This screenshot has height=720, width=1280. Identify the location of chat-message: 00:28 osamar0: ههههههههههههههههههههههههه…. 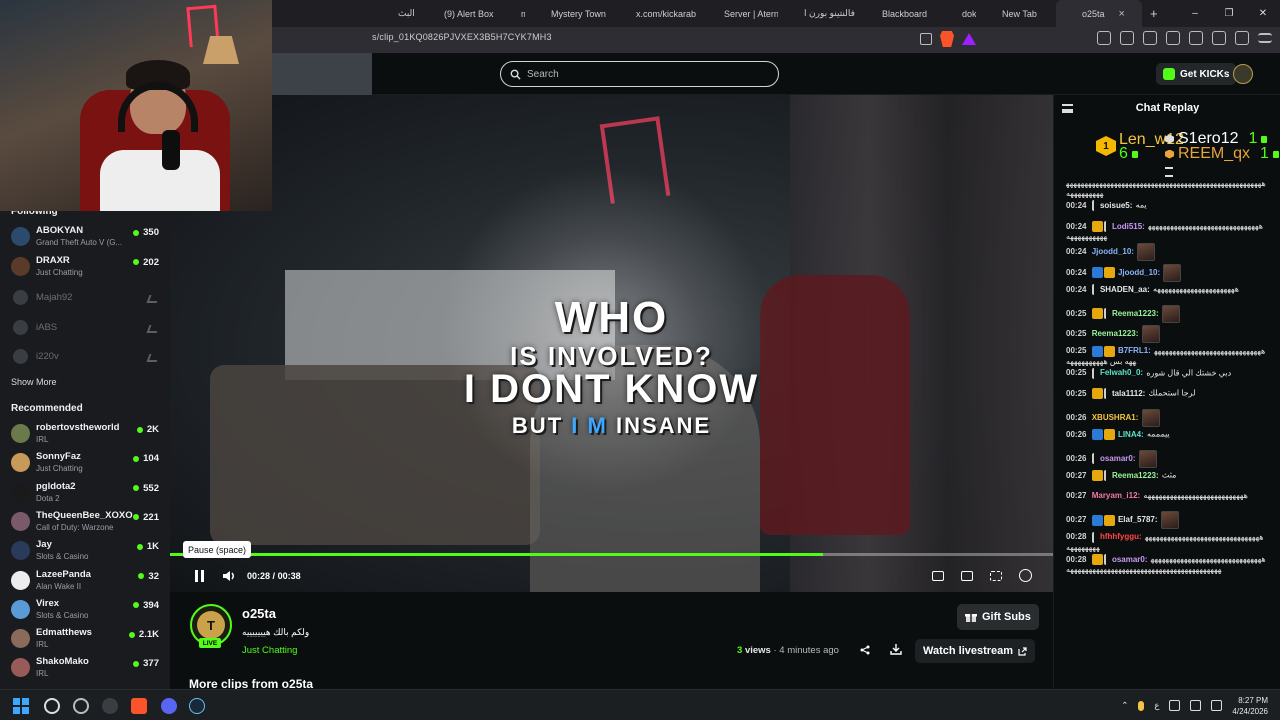
(1166, 564).